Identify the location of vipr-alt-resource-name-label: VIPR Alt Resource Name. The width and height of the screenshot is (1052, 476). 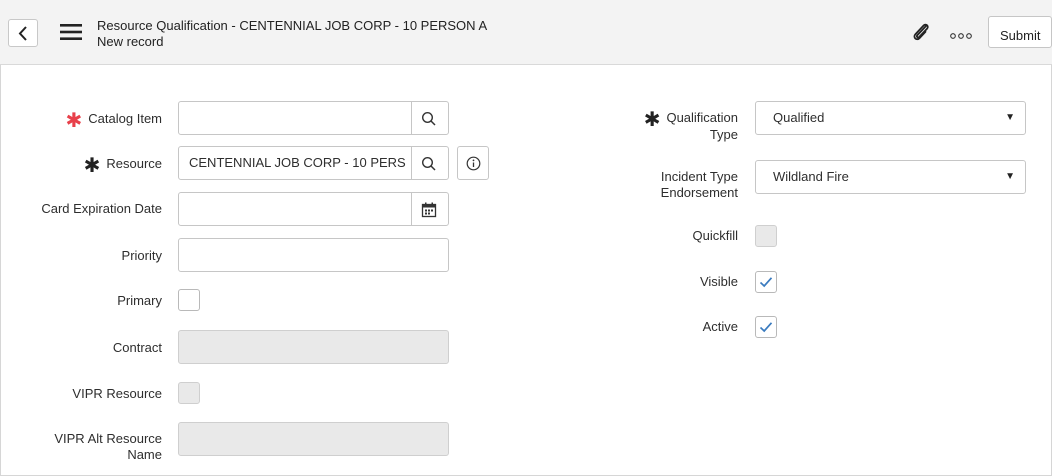
(108, 446).